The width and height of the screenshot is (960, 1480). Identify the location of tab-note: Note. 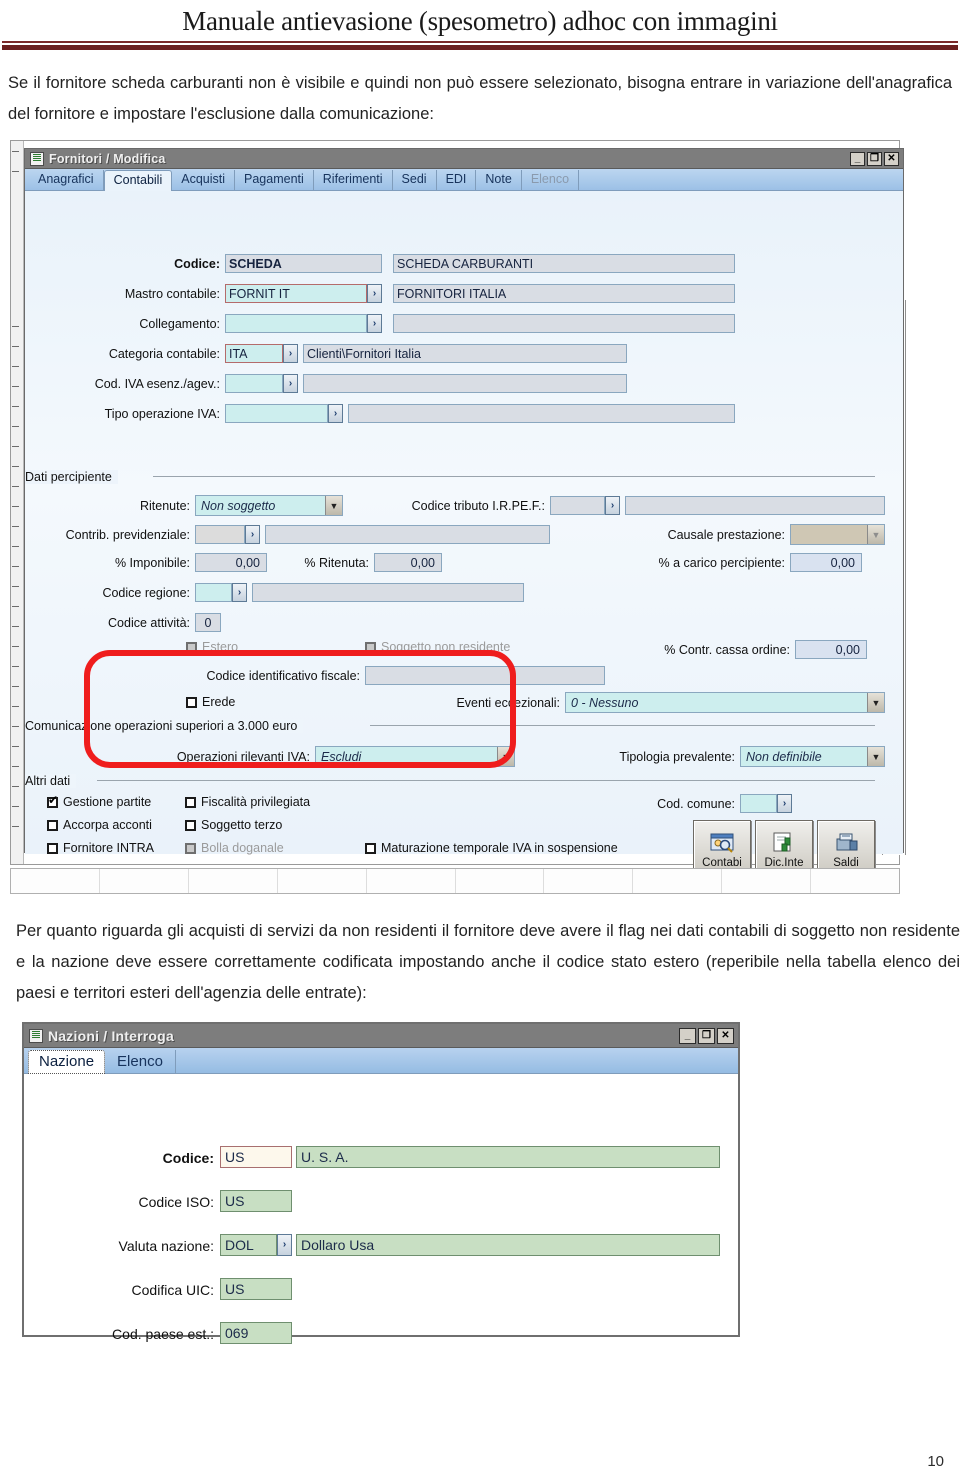
(499, 180).